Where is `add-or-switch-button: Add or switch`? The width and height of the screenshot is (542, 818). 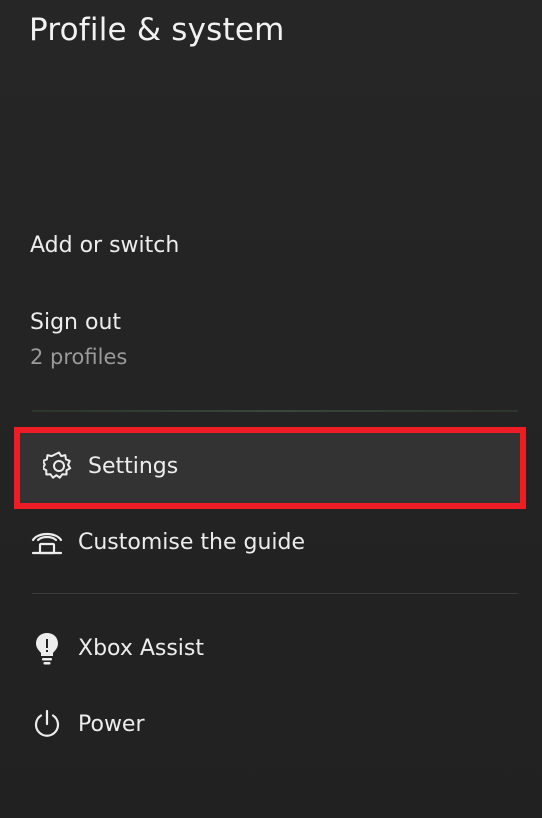 add-or-switch-button: Add or switch is located at coordinates (104, 245).